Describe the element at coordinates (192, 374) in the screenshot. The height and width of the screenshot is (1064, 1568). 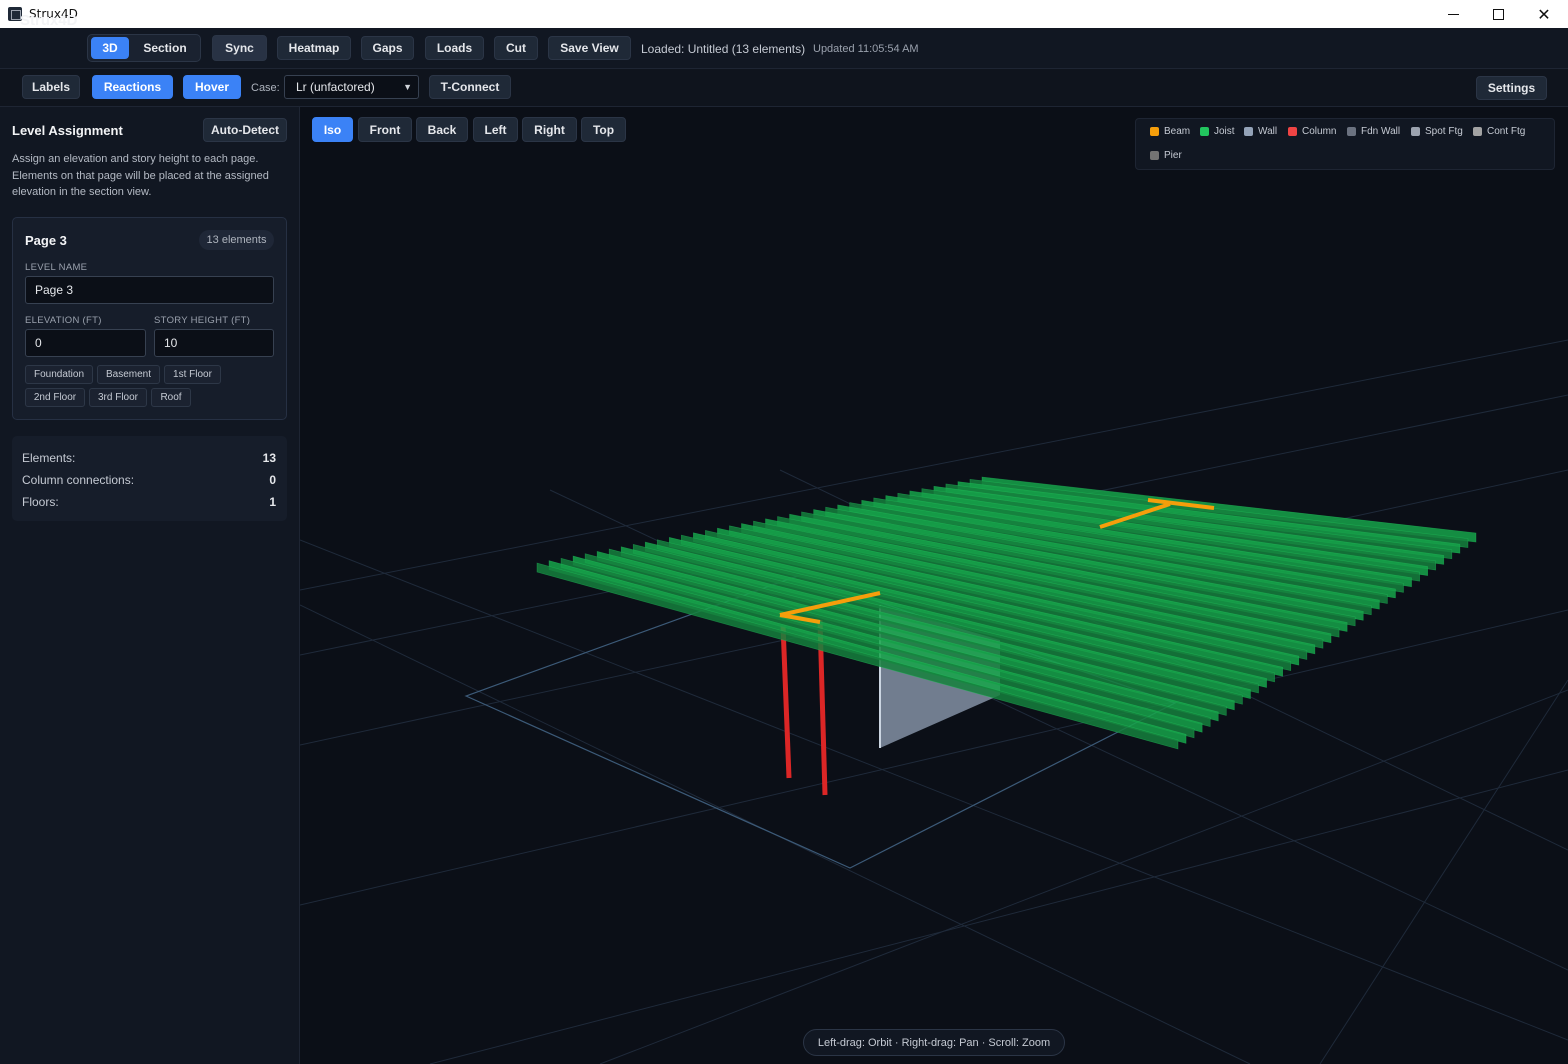
I see `preset-1st-floor-button: 1st Floor` at that location.